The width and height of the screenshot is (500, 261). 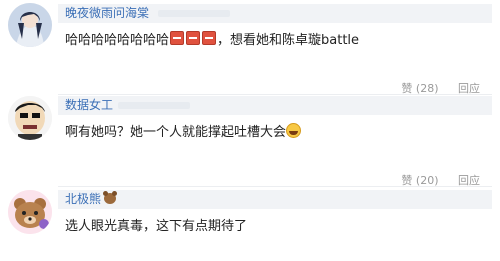 I want to click on comment-header-bar: 数据女工, so click(x=275, y=105).